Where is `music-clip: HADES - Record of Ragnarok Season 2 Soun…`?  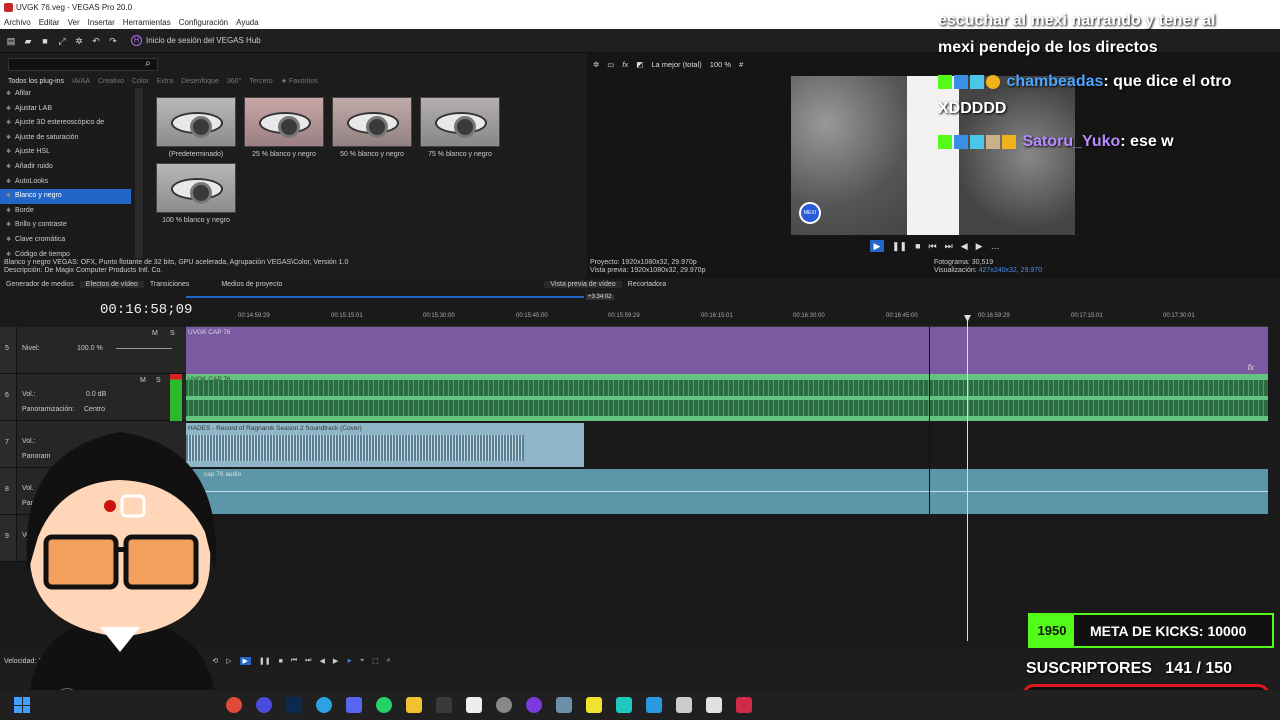 music-clip: HADES - Record of Ragnarok Season 2 Soun… is located at coordinates (385, 445).